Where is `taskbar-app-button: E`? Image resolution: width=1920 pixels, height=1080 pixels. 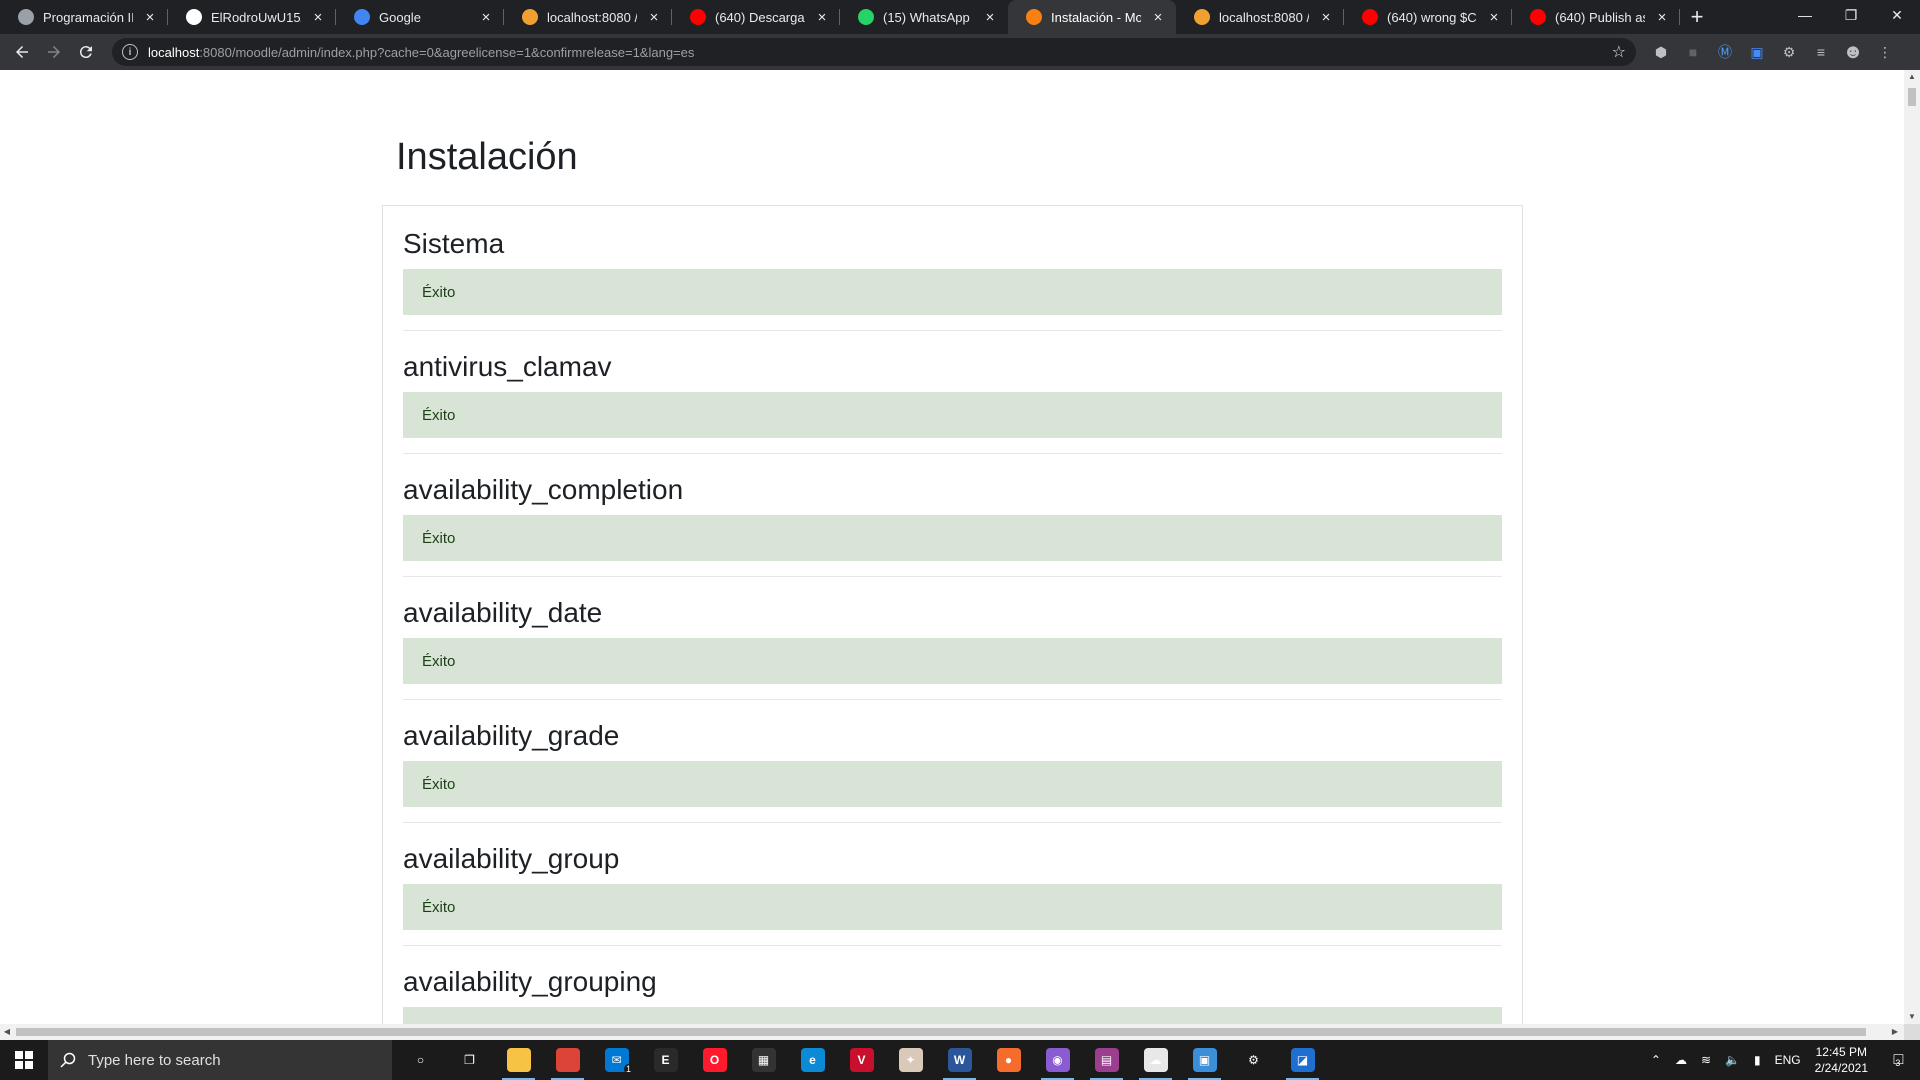 taskbar-app-button: E is located at coordinates (665, 1060).